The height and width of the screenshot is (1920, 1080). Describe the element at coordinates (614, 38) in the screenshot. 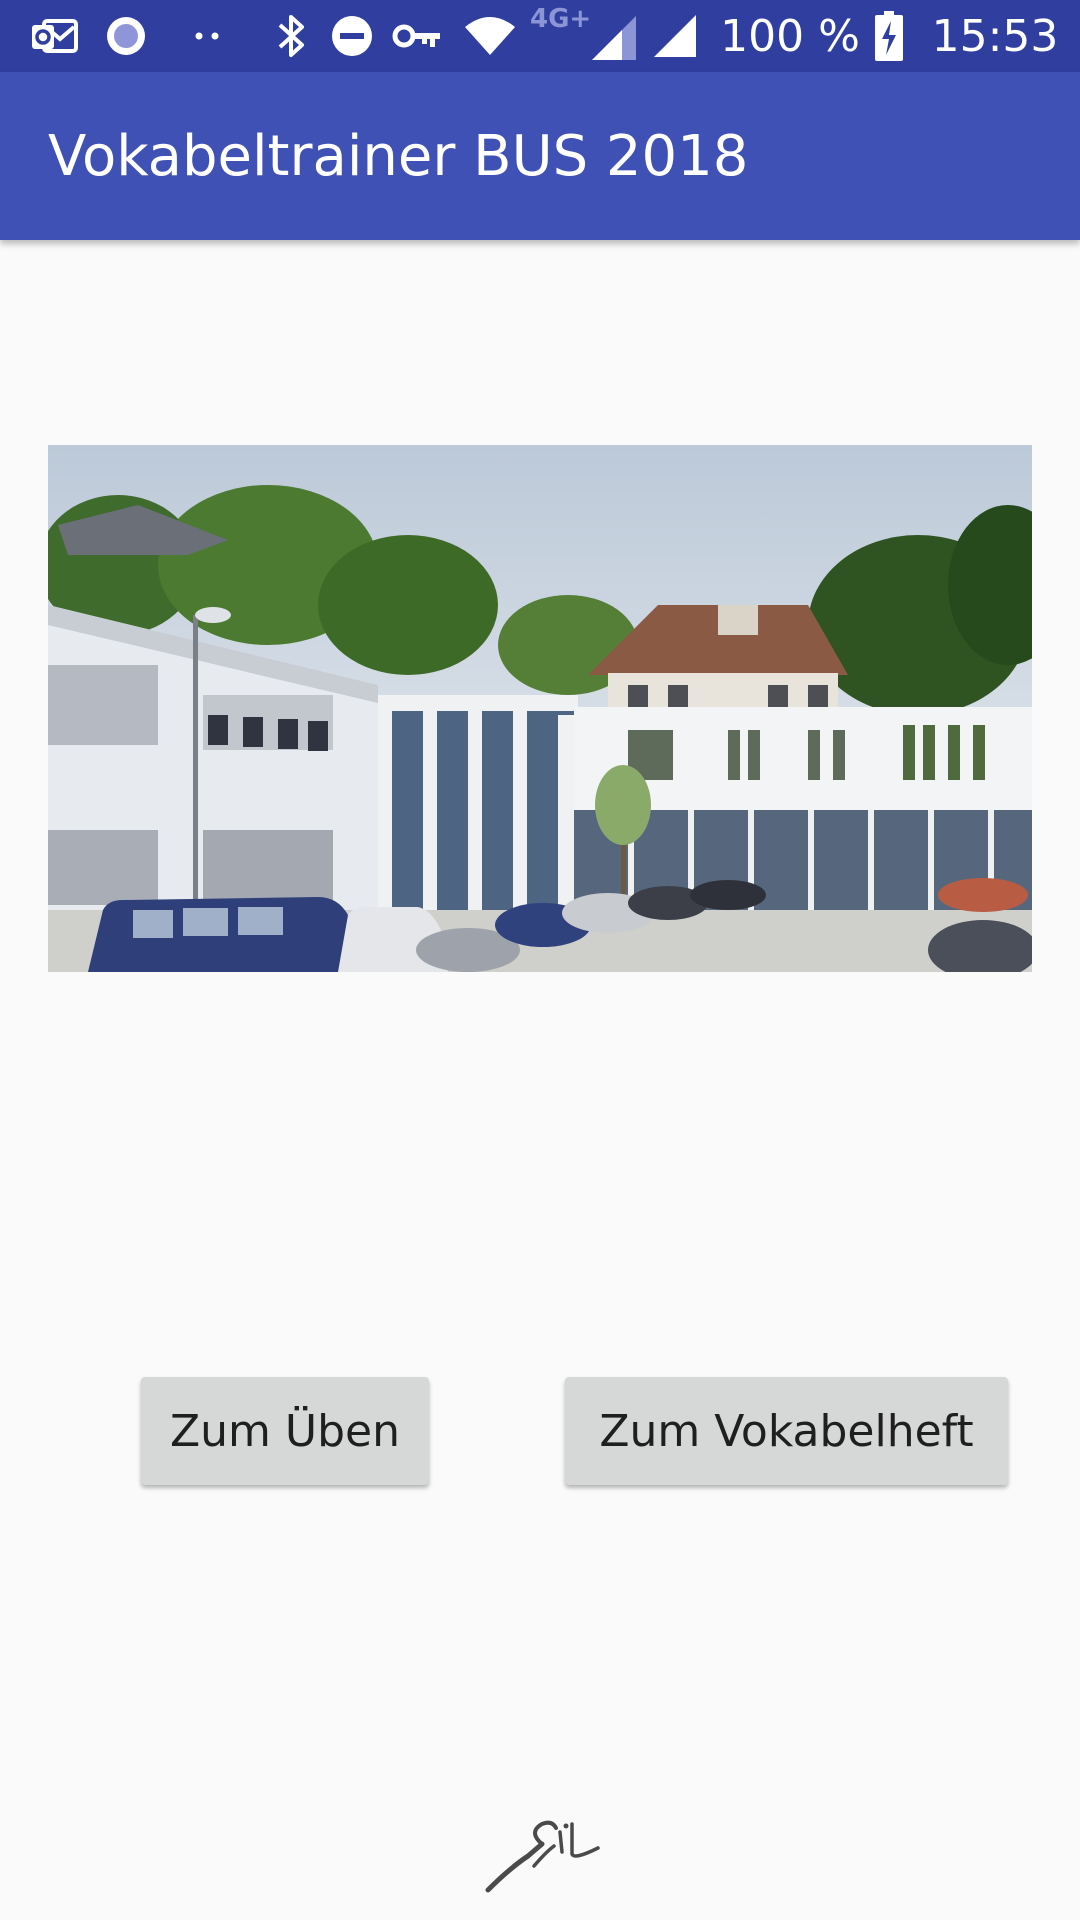

I see `signal-icon` at that location.